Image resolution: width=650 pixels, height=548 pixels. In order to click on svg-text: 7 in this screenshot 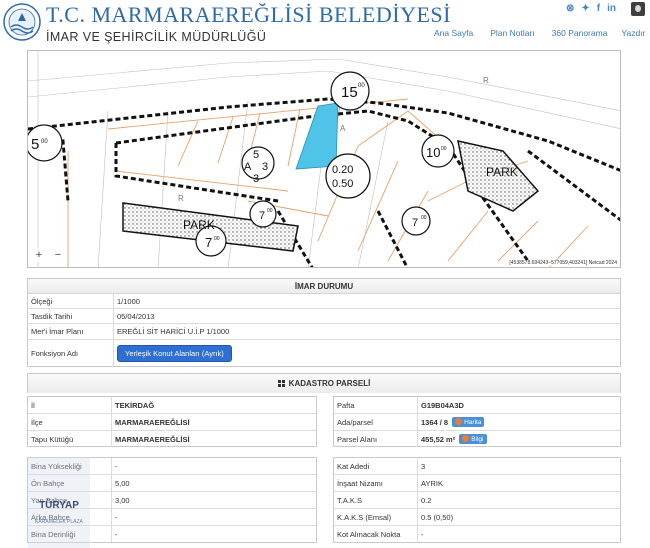, I will do `click(415, 223)`.